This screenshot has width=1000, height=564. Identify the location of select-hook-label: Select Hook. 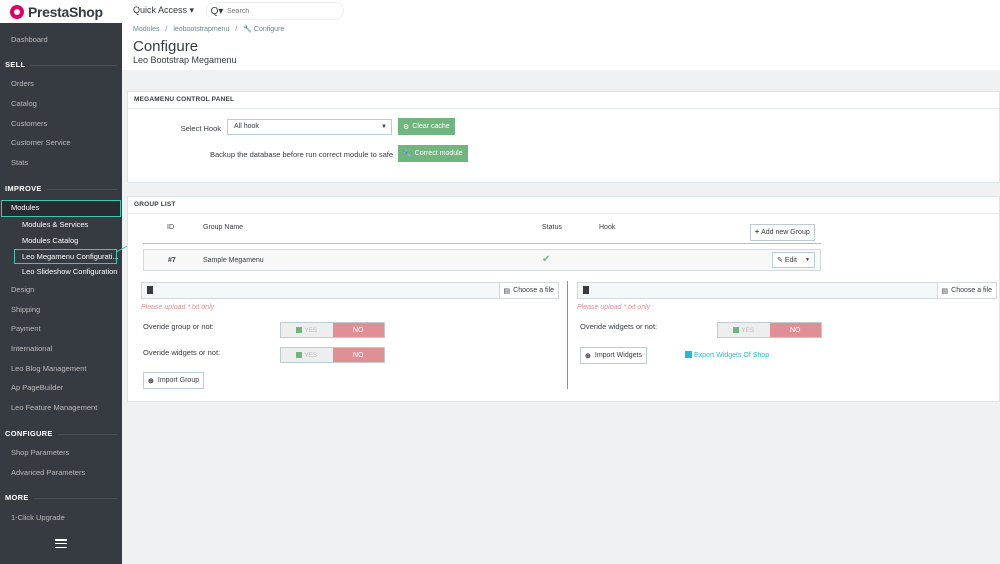
(200, 128).